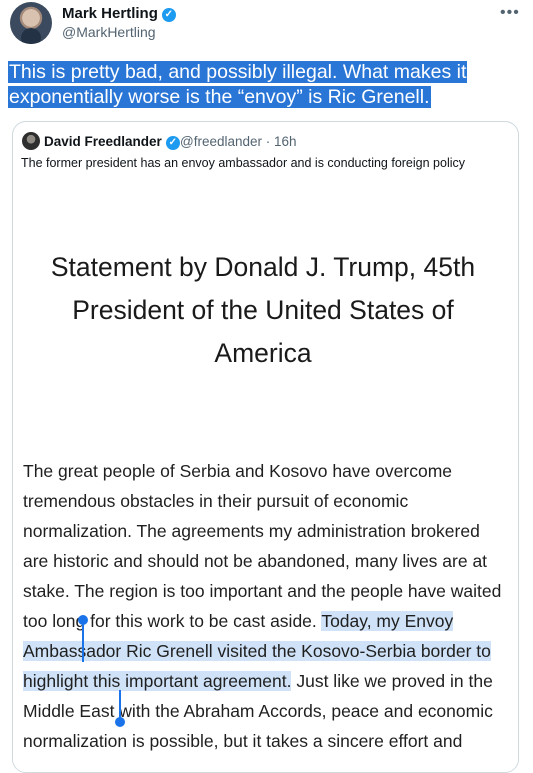 The image size is (533, 773). What do you see at coordinates (172, 143) in the screenshot?
I see `quoted-verified-badge-icon: ✓` at bounding box center [172, 143].